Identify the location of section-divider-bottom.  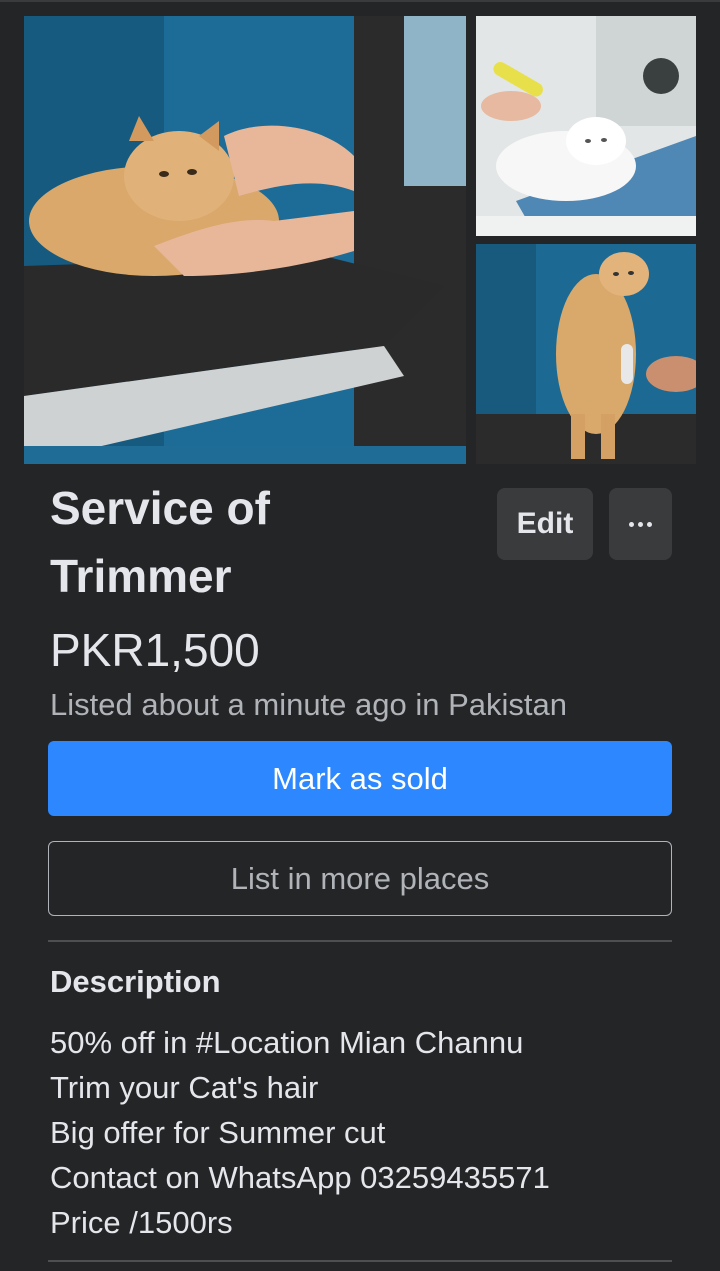
(360, 1261).